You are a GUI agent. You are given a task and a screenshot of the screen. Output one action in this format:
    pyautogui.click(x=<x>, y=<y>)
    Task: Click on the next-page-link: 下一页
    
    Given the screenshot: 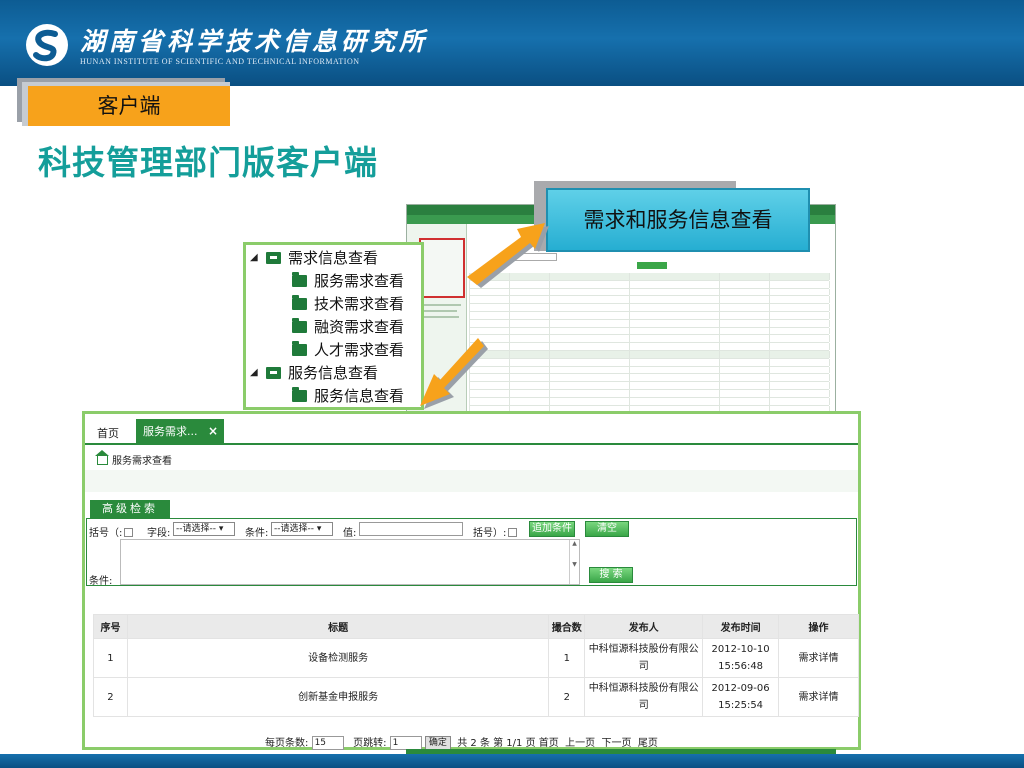 What is the action you would take?
    pyautogui.click(x=617, y=743)
    